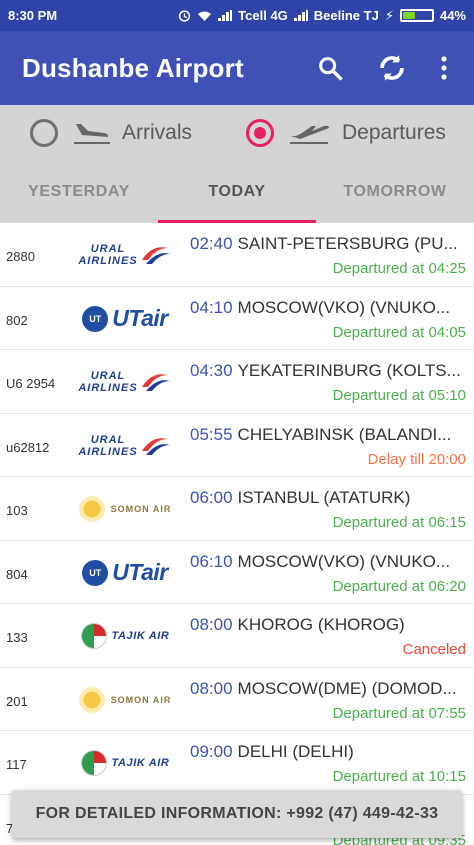  I want to click on airline-logo: UT UTair, so click(125, 319).